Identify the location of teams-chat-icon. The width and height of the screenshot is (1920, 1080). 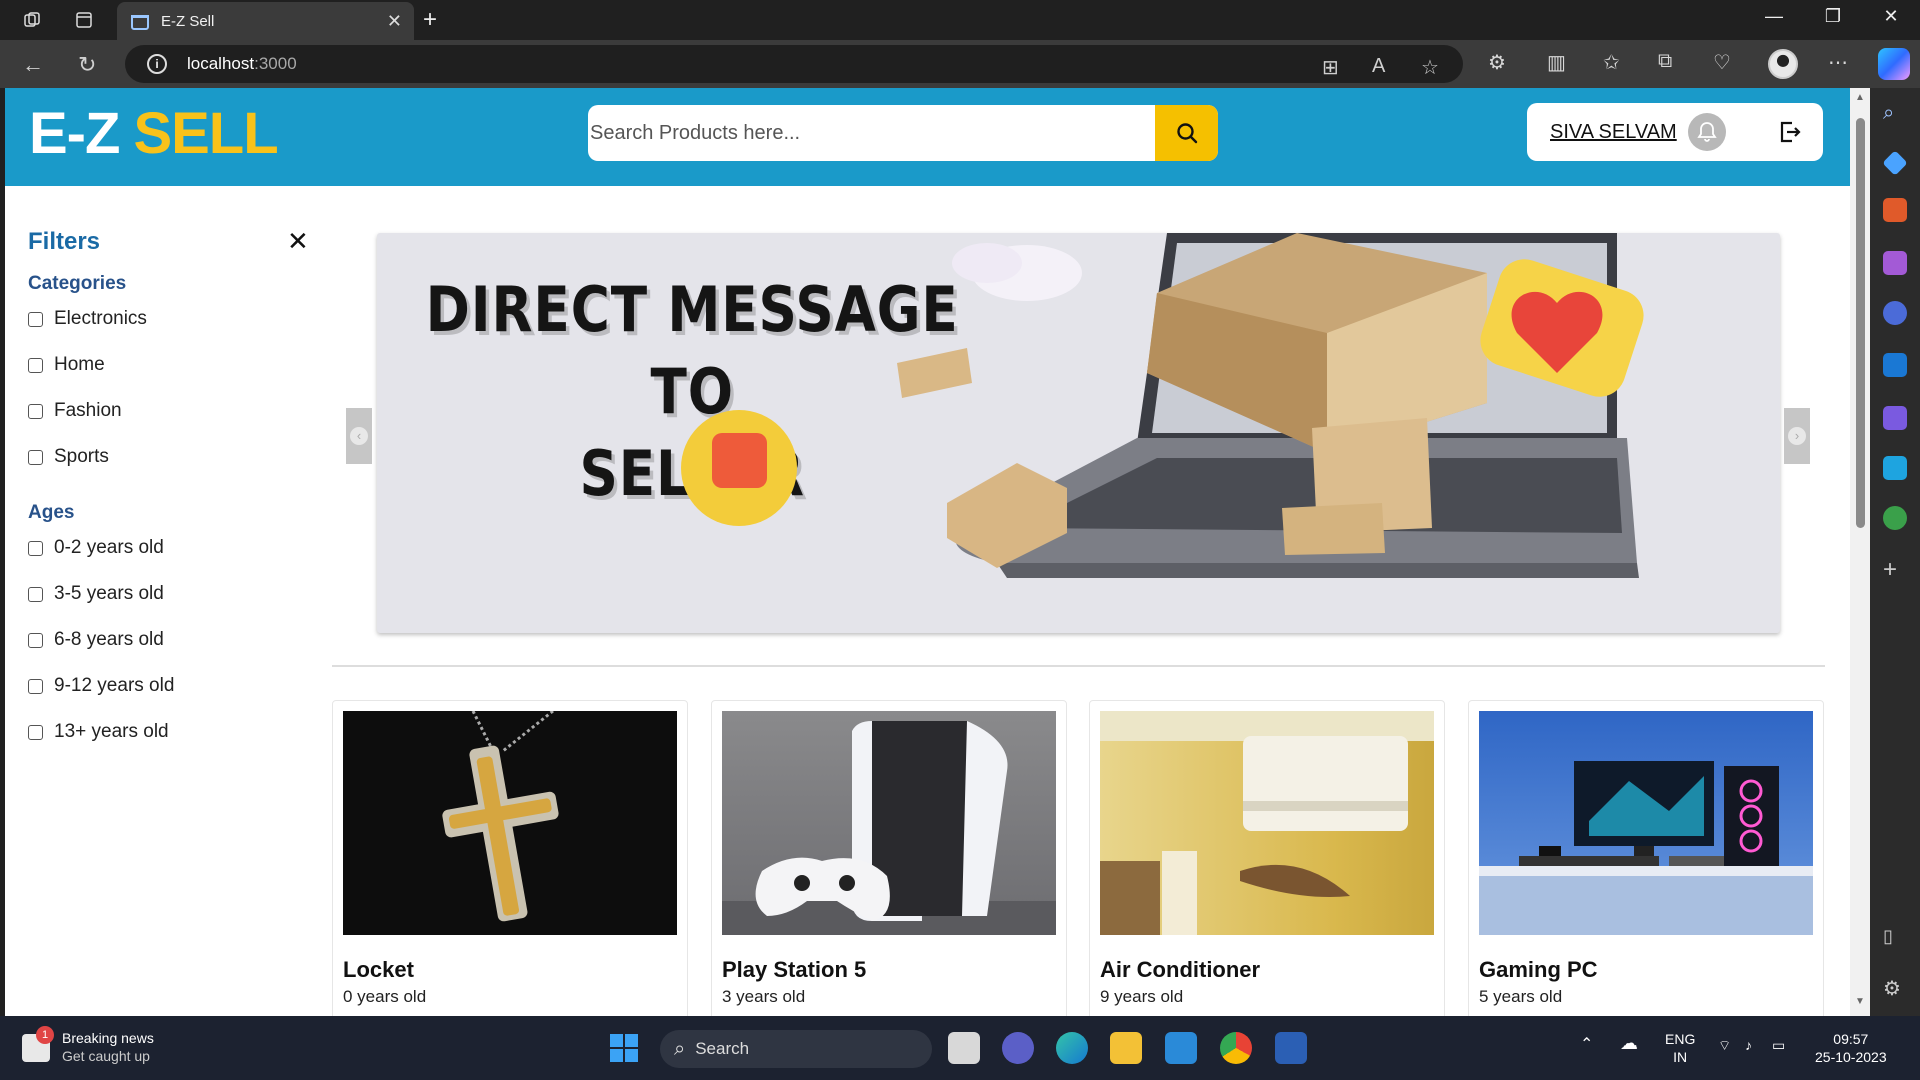
(1018, 1048).